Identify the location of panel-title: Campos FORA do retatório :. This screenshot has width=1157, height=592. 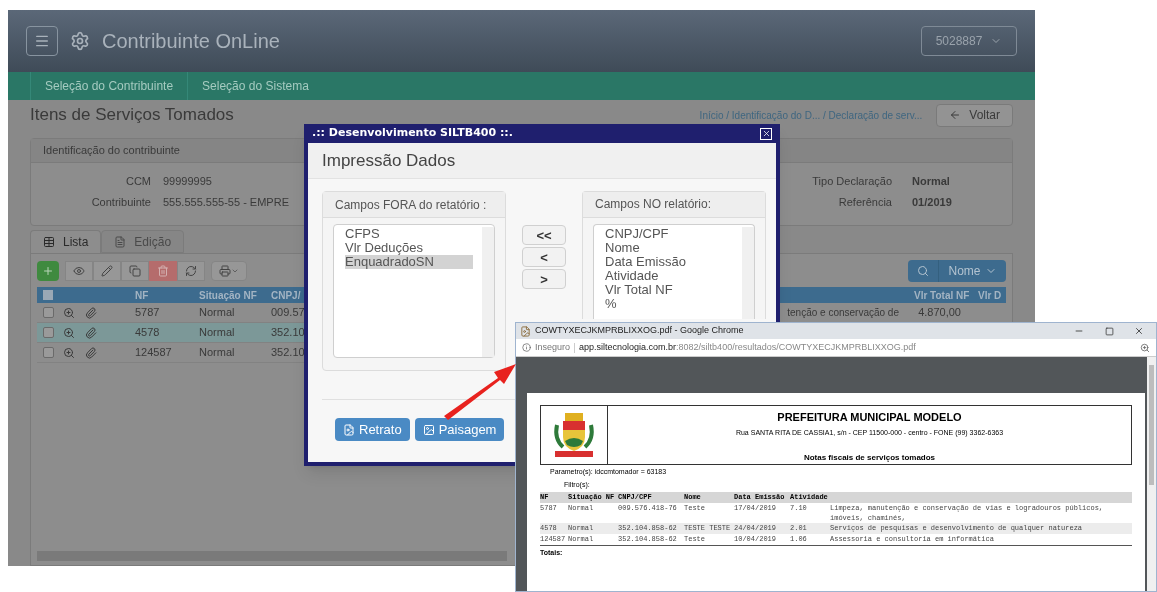
(414, 205).